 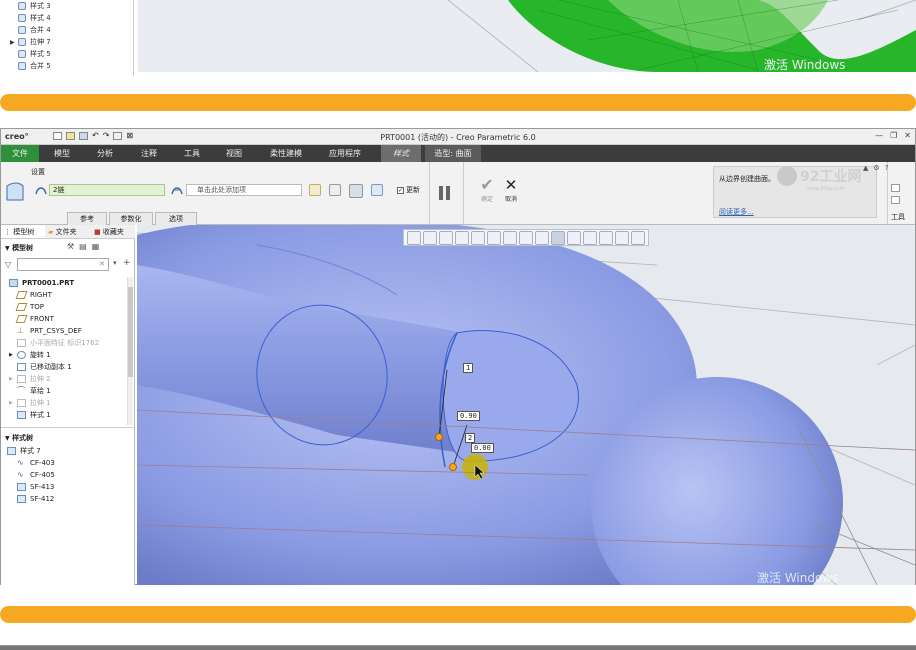 I want to click on display-style-icon, so click(x=510, y=238).